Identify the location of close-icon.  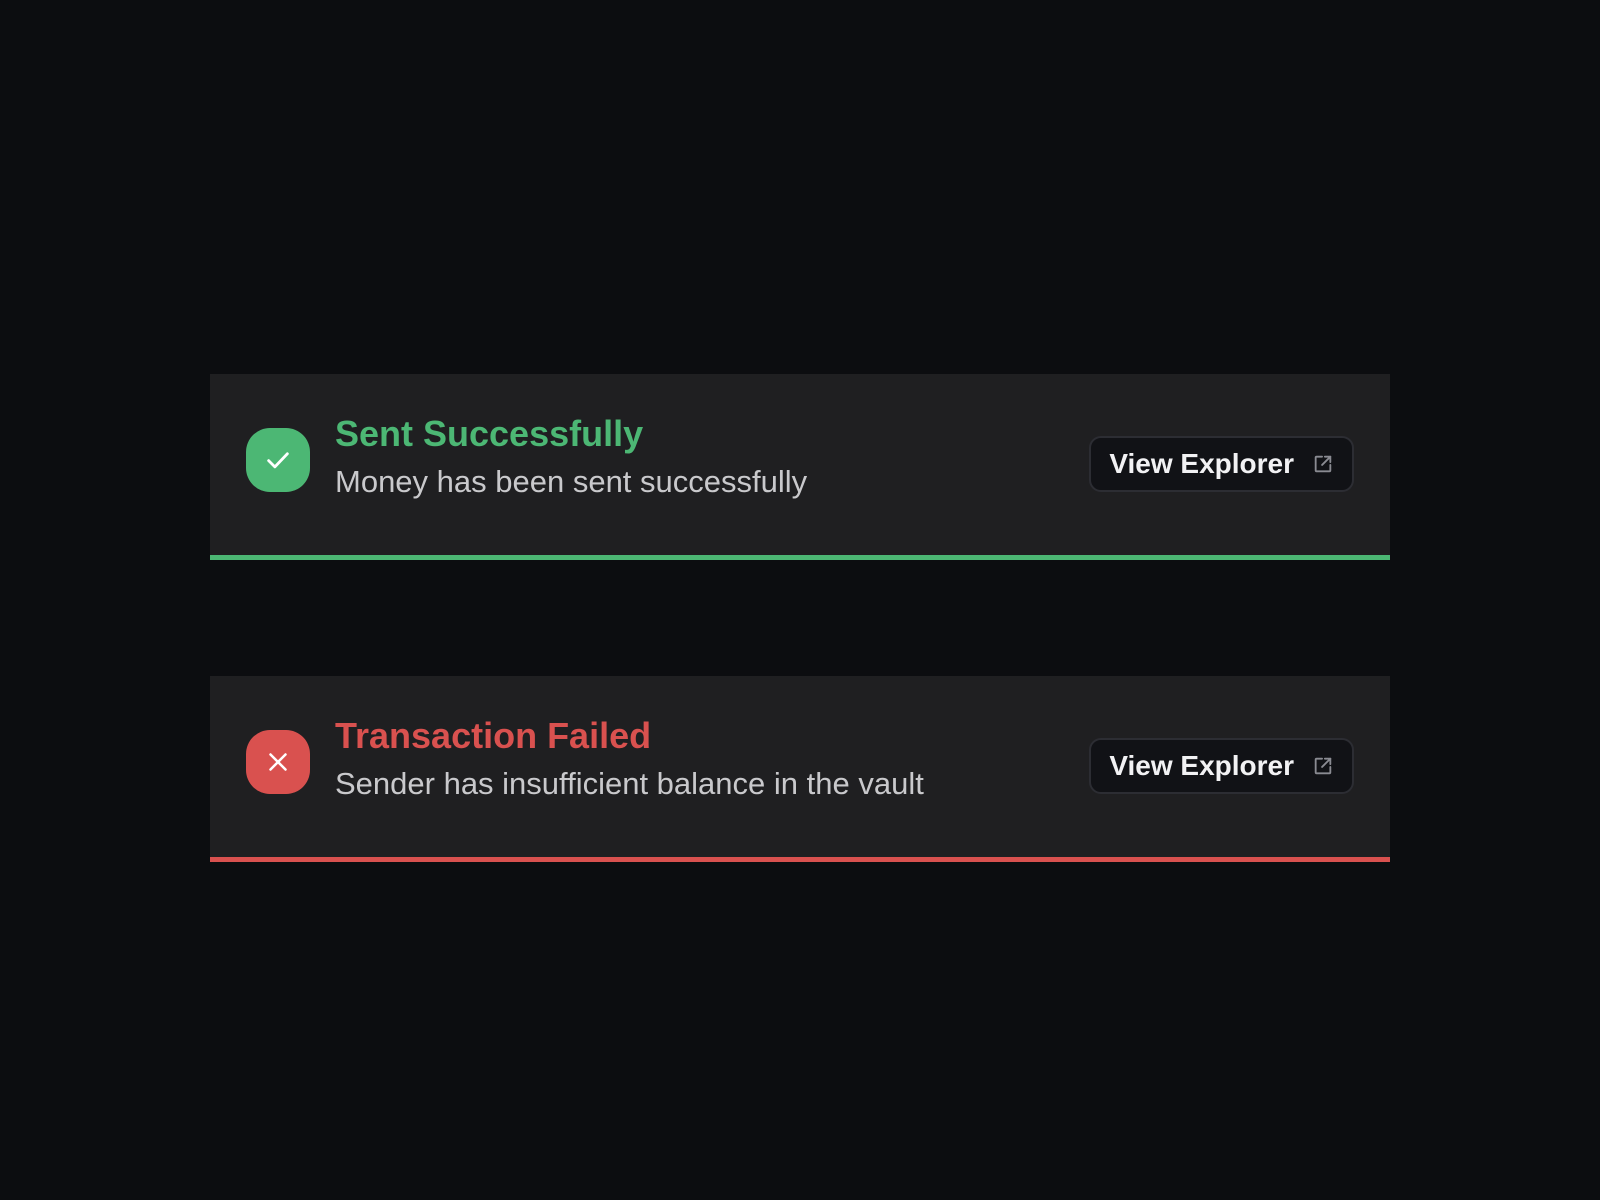
(278, 762).